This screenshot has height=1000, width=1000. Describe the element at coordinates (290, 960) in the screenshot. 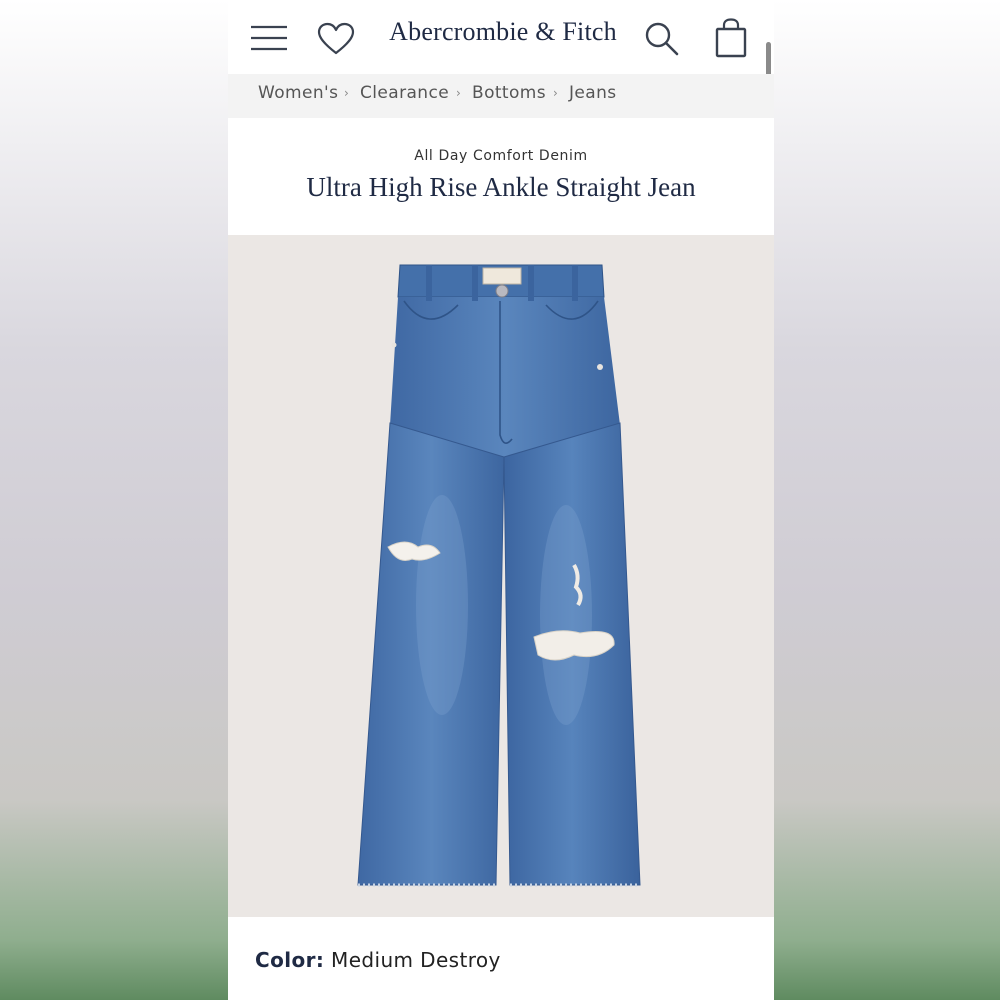

I see `color-label: Color:` at that location.